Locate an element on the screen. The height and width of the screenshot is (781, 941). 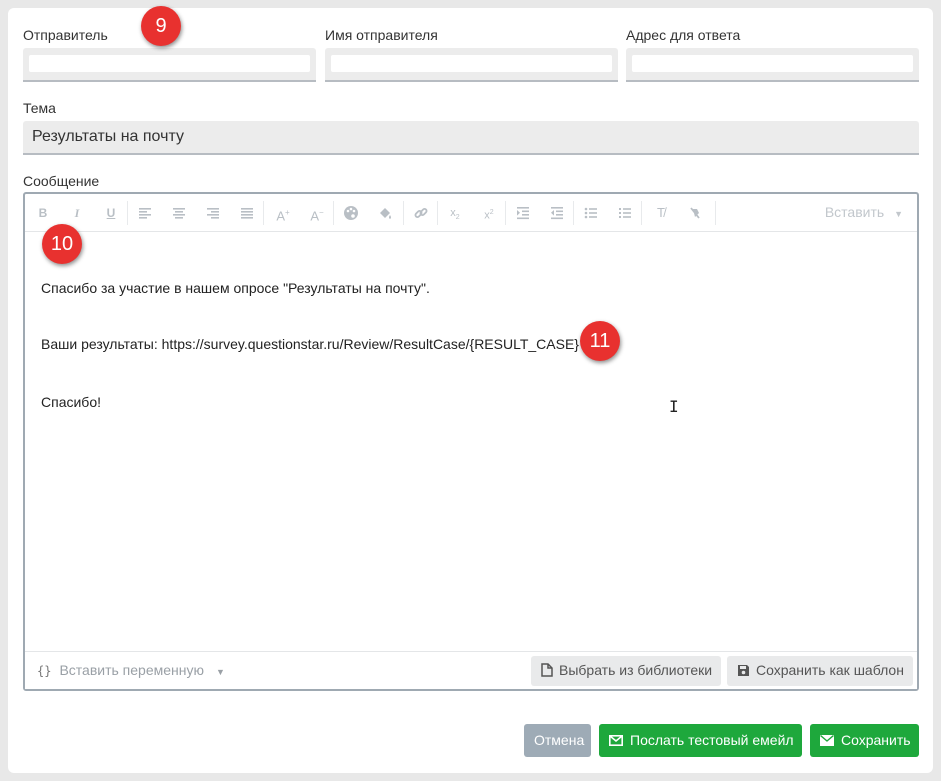
clear-format-icon: T̸ is located at coordinates (661, 213).